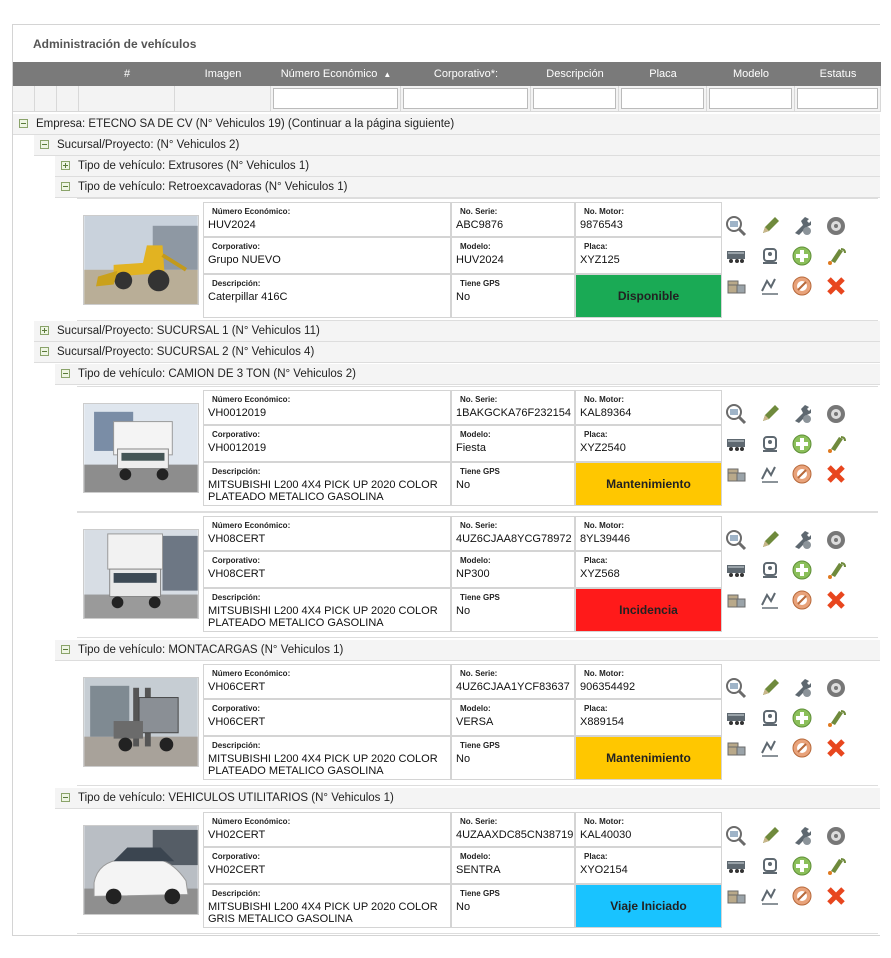  I want to click on col-status: Estatus, so click(838, 74).